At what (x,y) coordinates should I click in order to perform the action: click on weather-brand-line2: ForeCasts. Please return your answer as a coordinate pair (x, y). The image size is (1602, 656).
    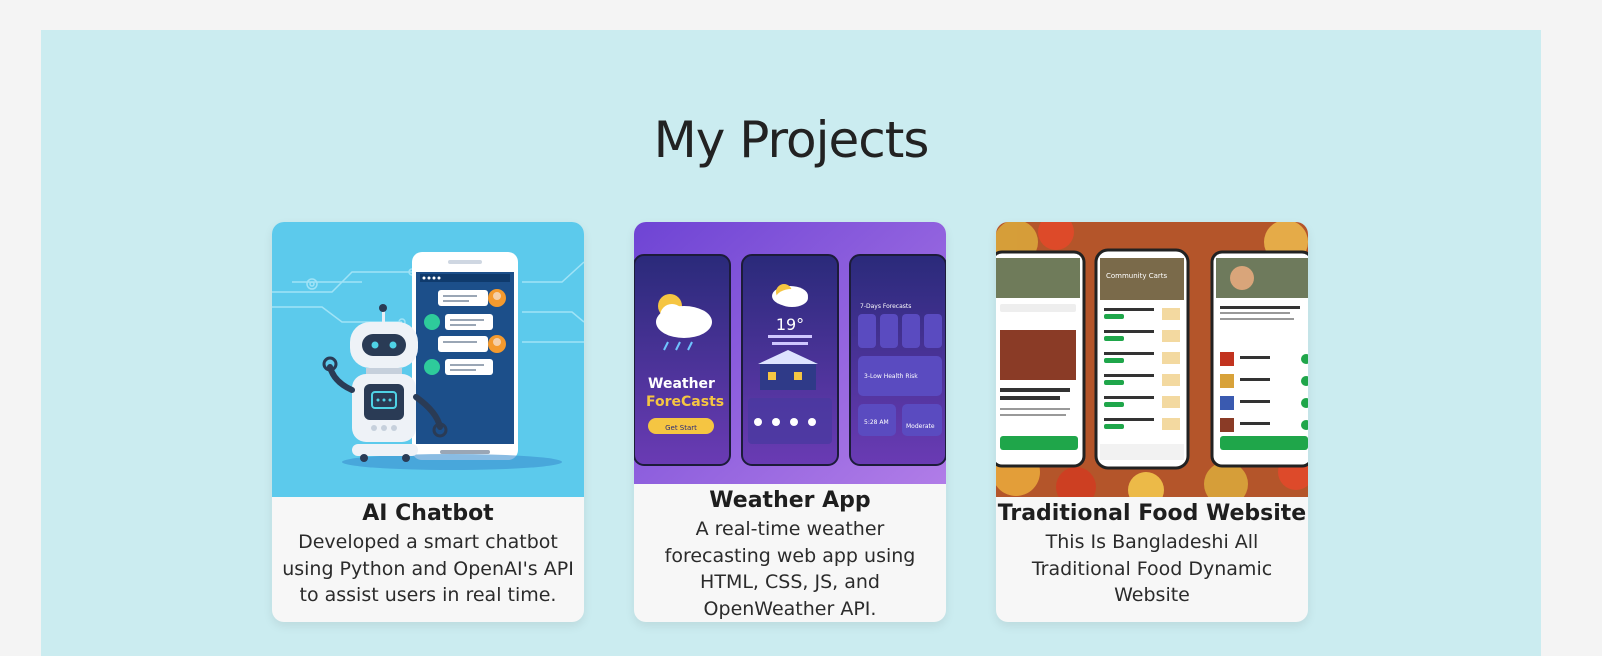
    Looking at the image, I should click on (685, 402).